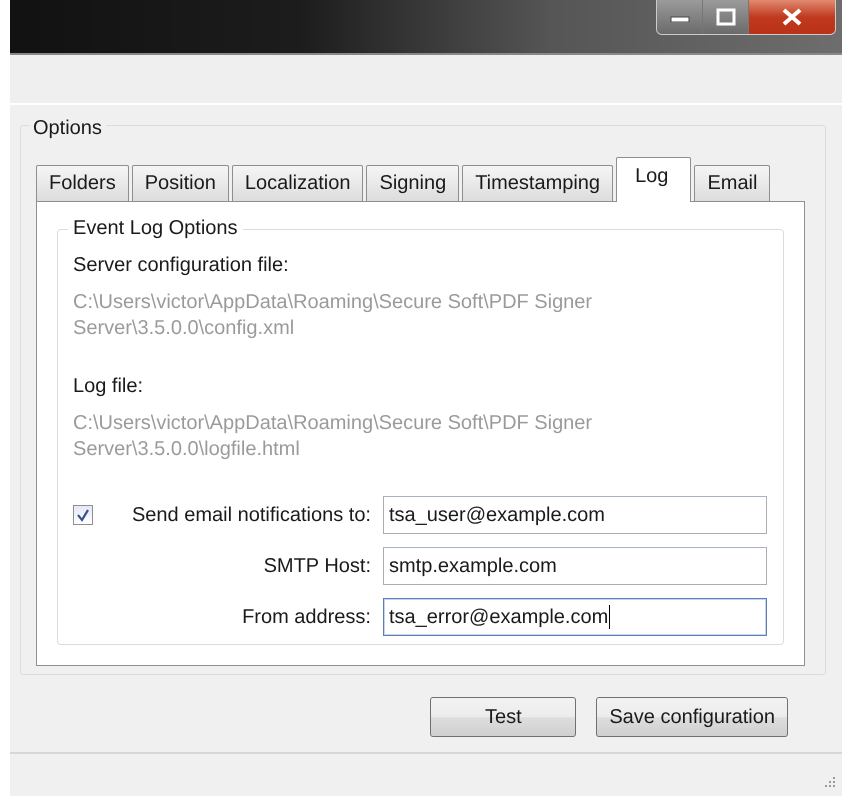 The width and height of the screenshot is (842, 800). What do you see at coordinates (181, 265) in the screenshot?
I see `field-label: Server configuration file:` at bounding box center [181, 265].